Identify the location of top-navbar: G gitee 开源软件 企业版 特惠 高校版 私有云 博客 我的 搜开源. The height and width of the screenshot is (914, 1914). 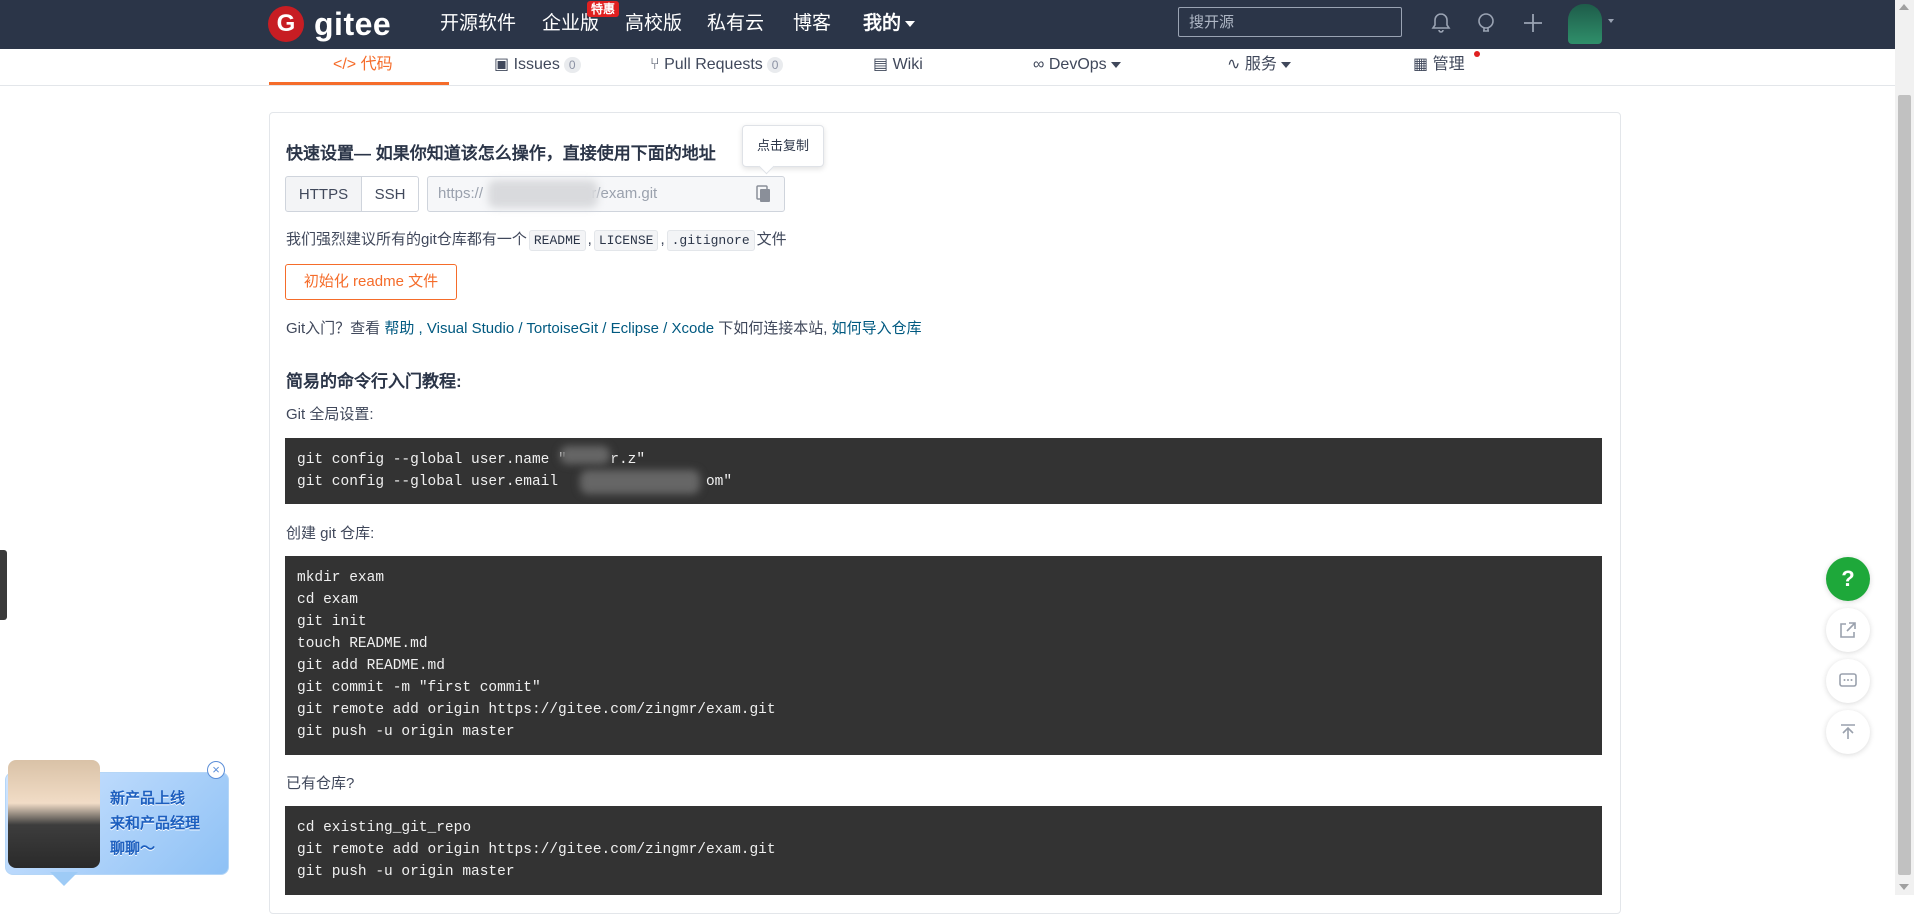
(947, 24).